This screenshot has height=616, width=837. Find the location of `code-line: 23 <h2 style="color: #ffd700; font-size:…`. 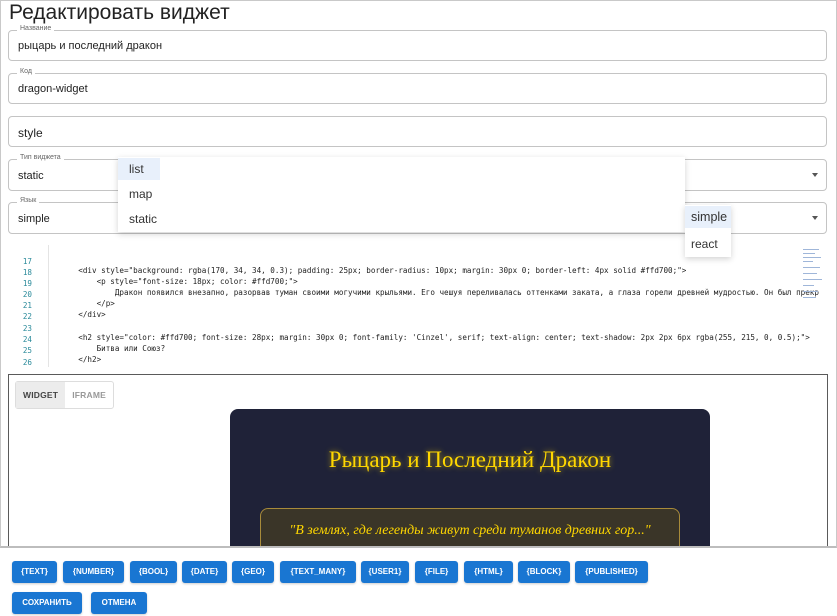

code-line: 23 <h2 style="color: #ffd700; font-size:… is located at coordinates (409, 328).